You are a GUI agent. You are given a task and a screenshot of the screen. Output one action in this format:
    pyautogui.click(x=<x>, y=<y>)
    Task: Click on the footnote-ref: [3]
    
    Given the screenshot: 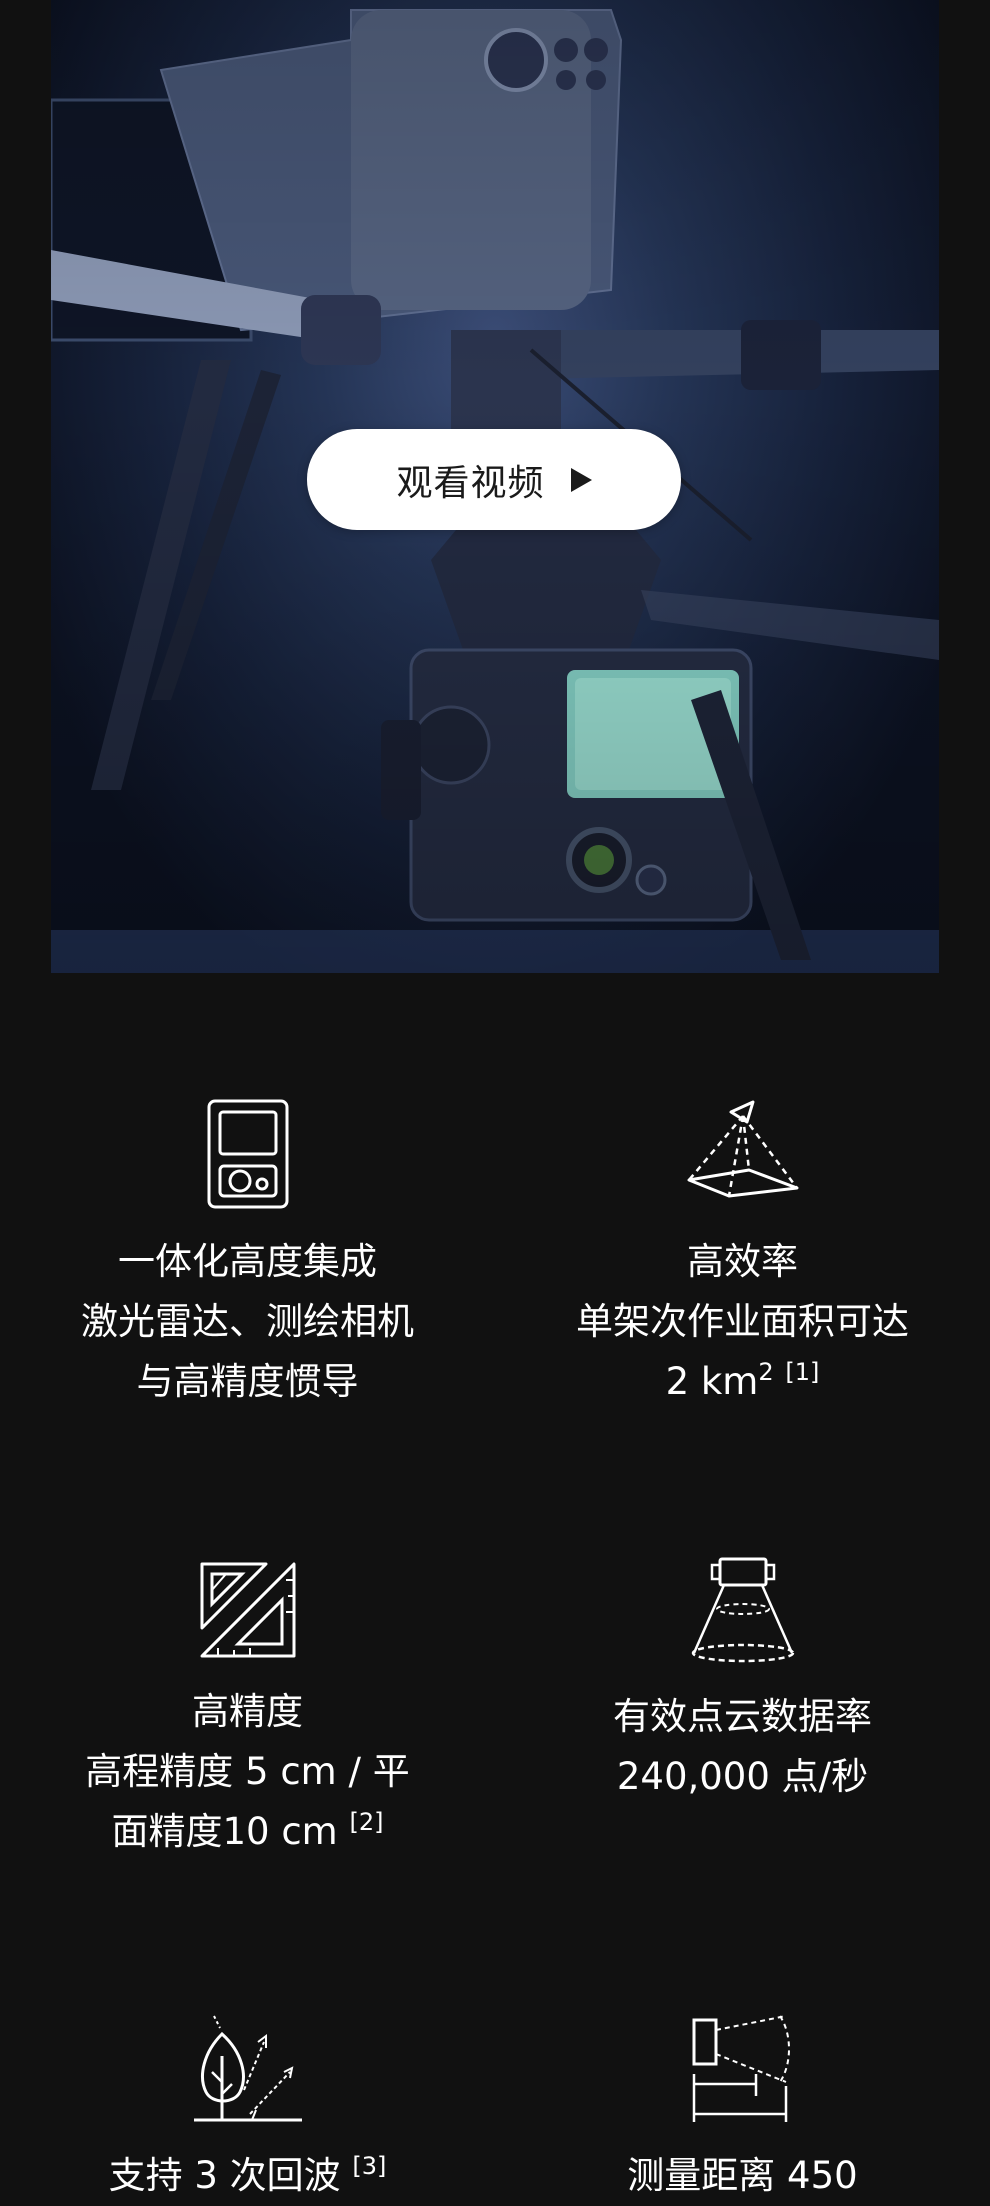 What is the action you would take?
    pyautogui.click(x=369, y=2166)
    